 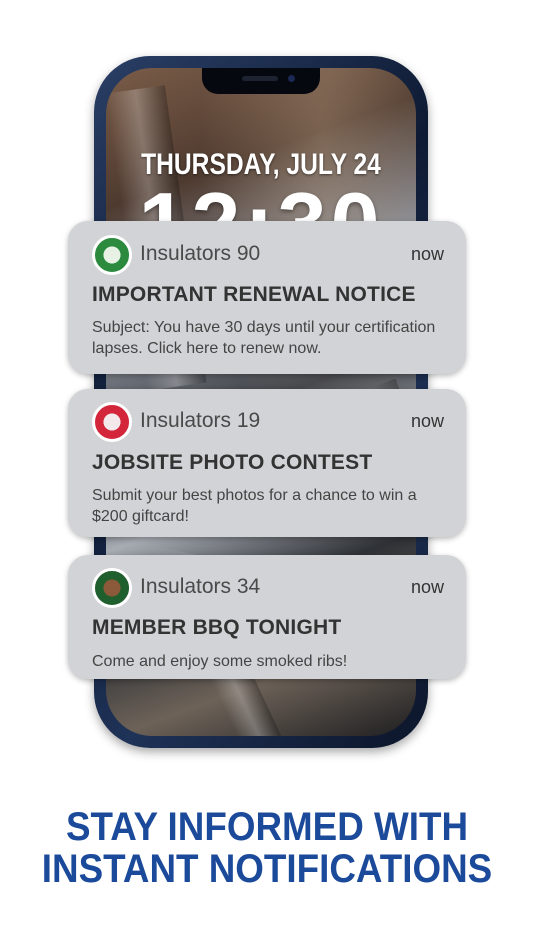 I want to click on notification-app-name: Insulators 34, so click(x=200, y=586).